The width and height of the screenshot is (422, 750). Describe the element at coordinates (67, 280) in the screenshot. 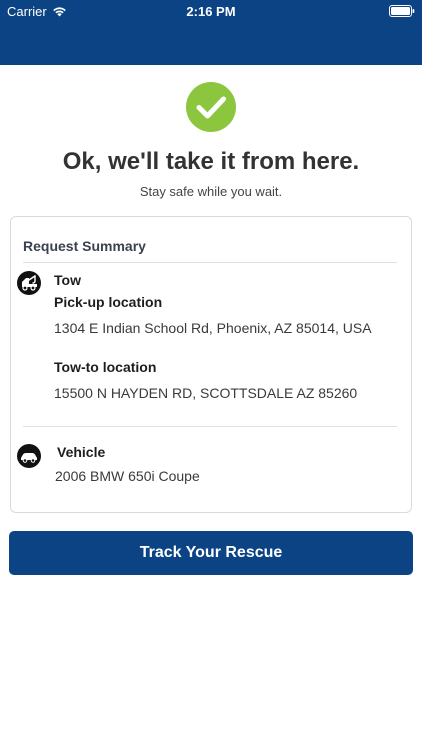

I see `service-type-label: Tow` at that location.